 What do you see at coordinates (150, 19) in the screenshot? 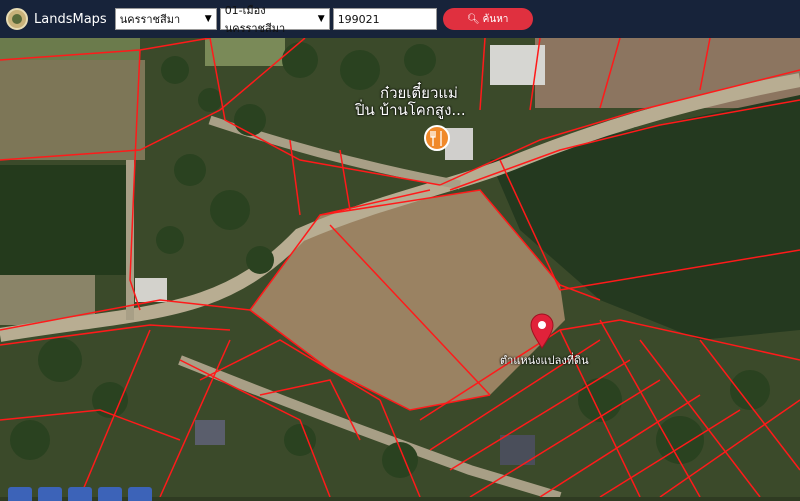
I see `province-value: นครราชสีมา` at bounding box center [150, 19].